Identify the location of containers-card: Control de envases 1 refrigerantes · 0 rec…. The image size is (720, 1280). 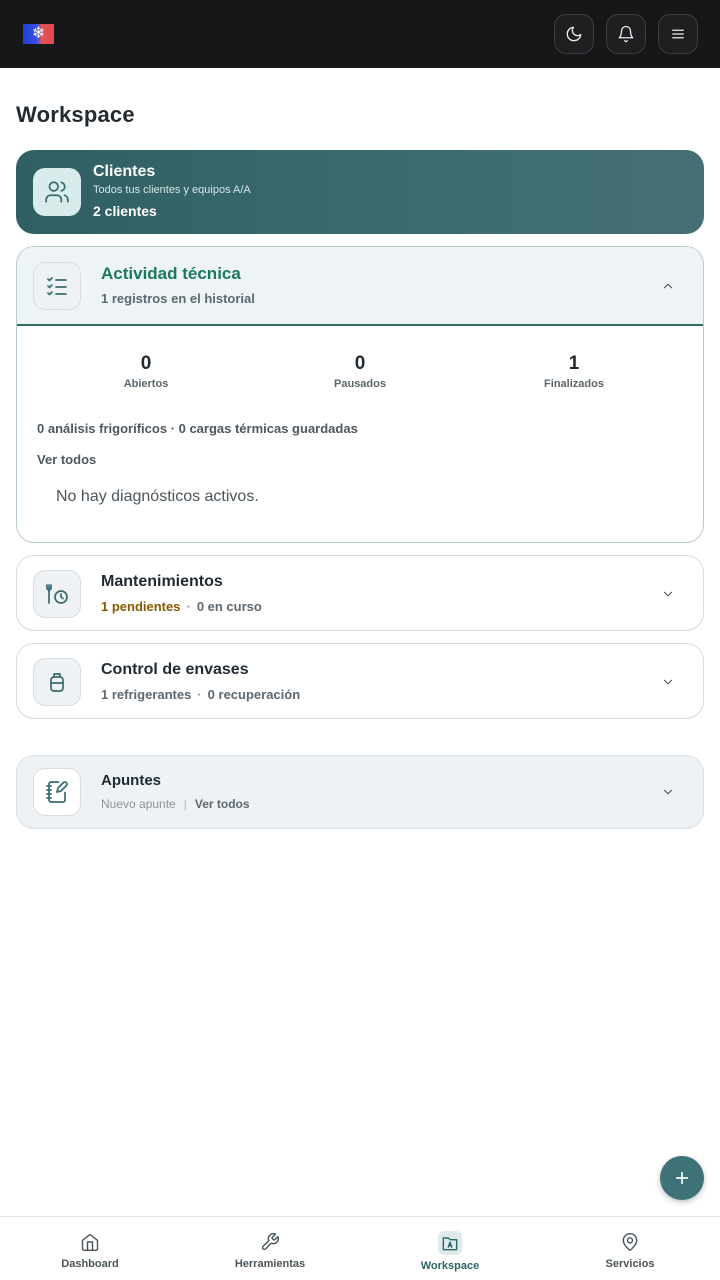
(360, 681).